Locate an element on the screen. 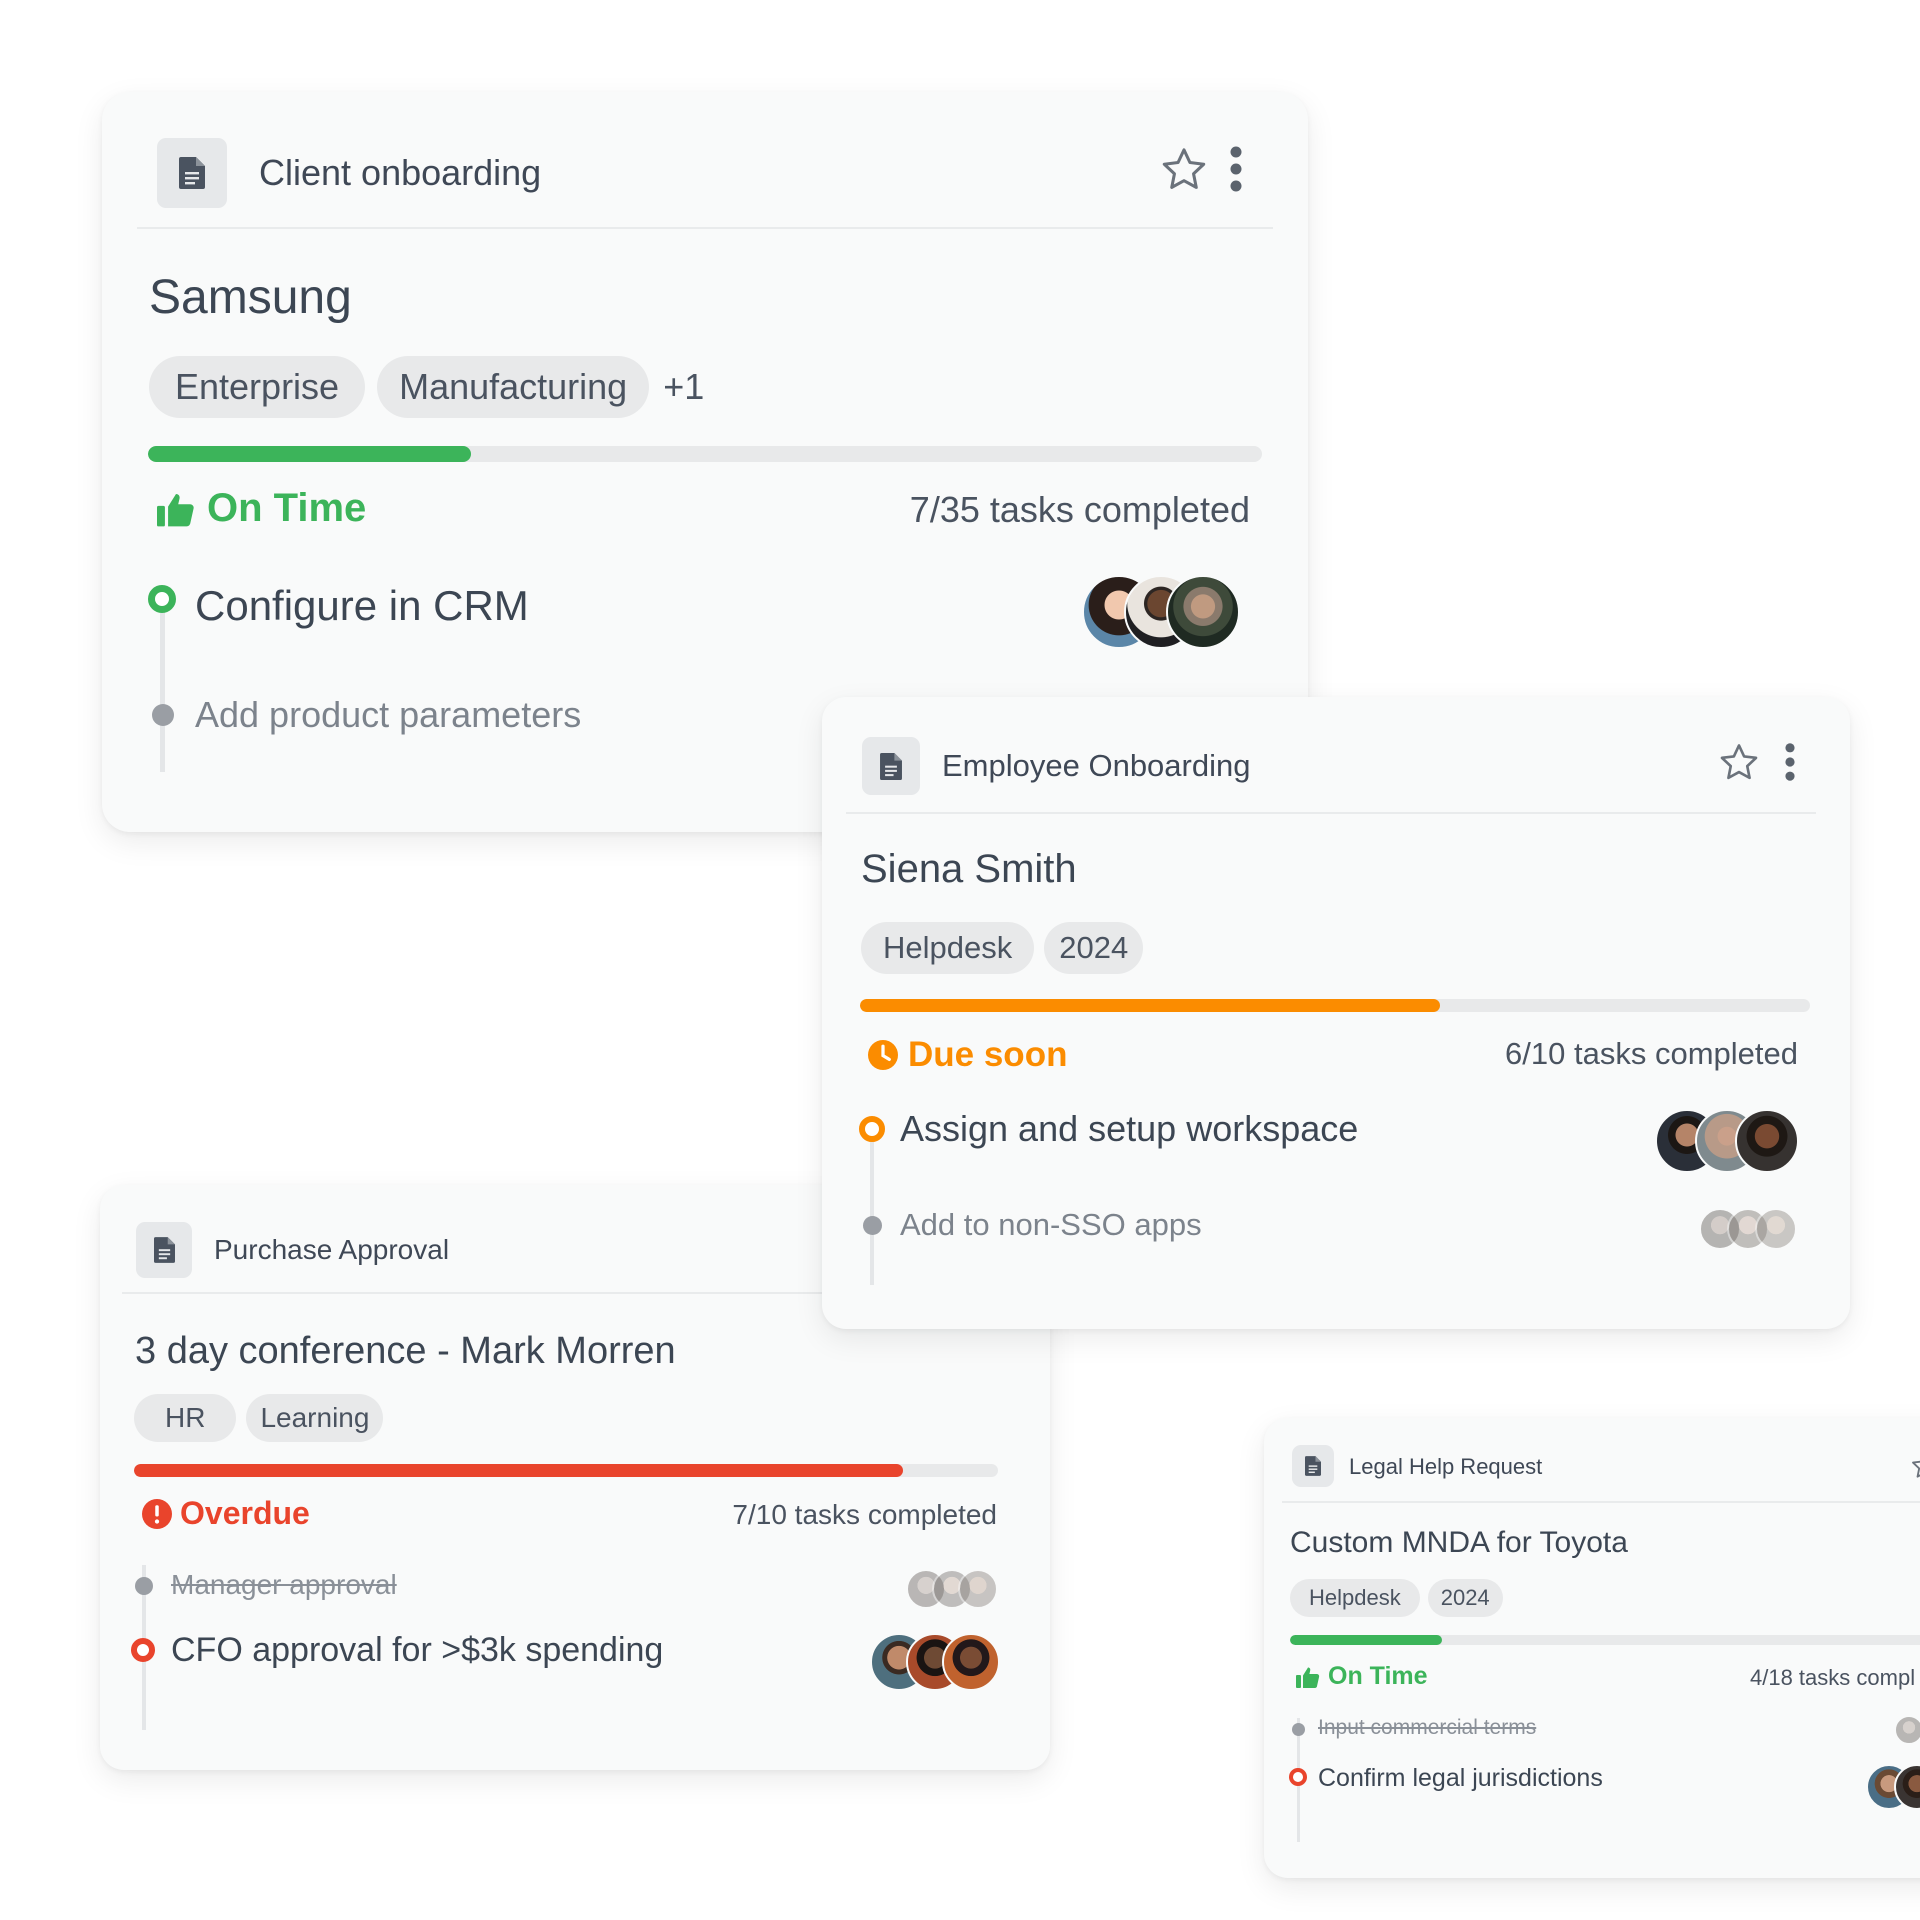 The image size is (1920, 1920). tag: Learning is located at coordinates (315, 1418).